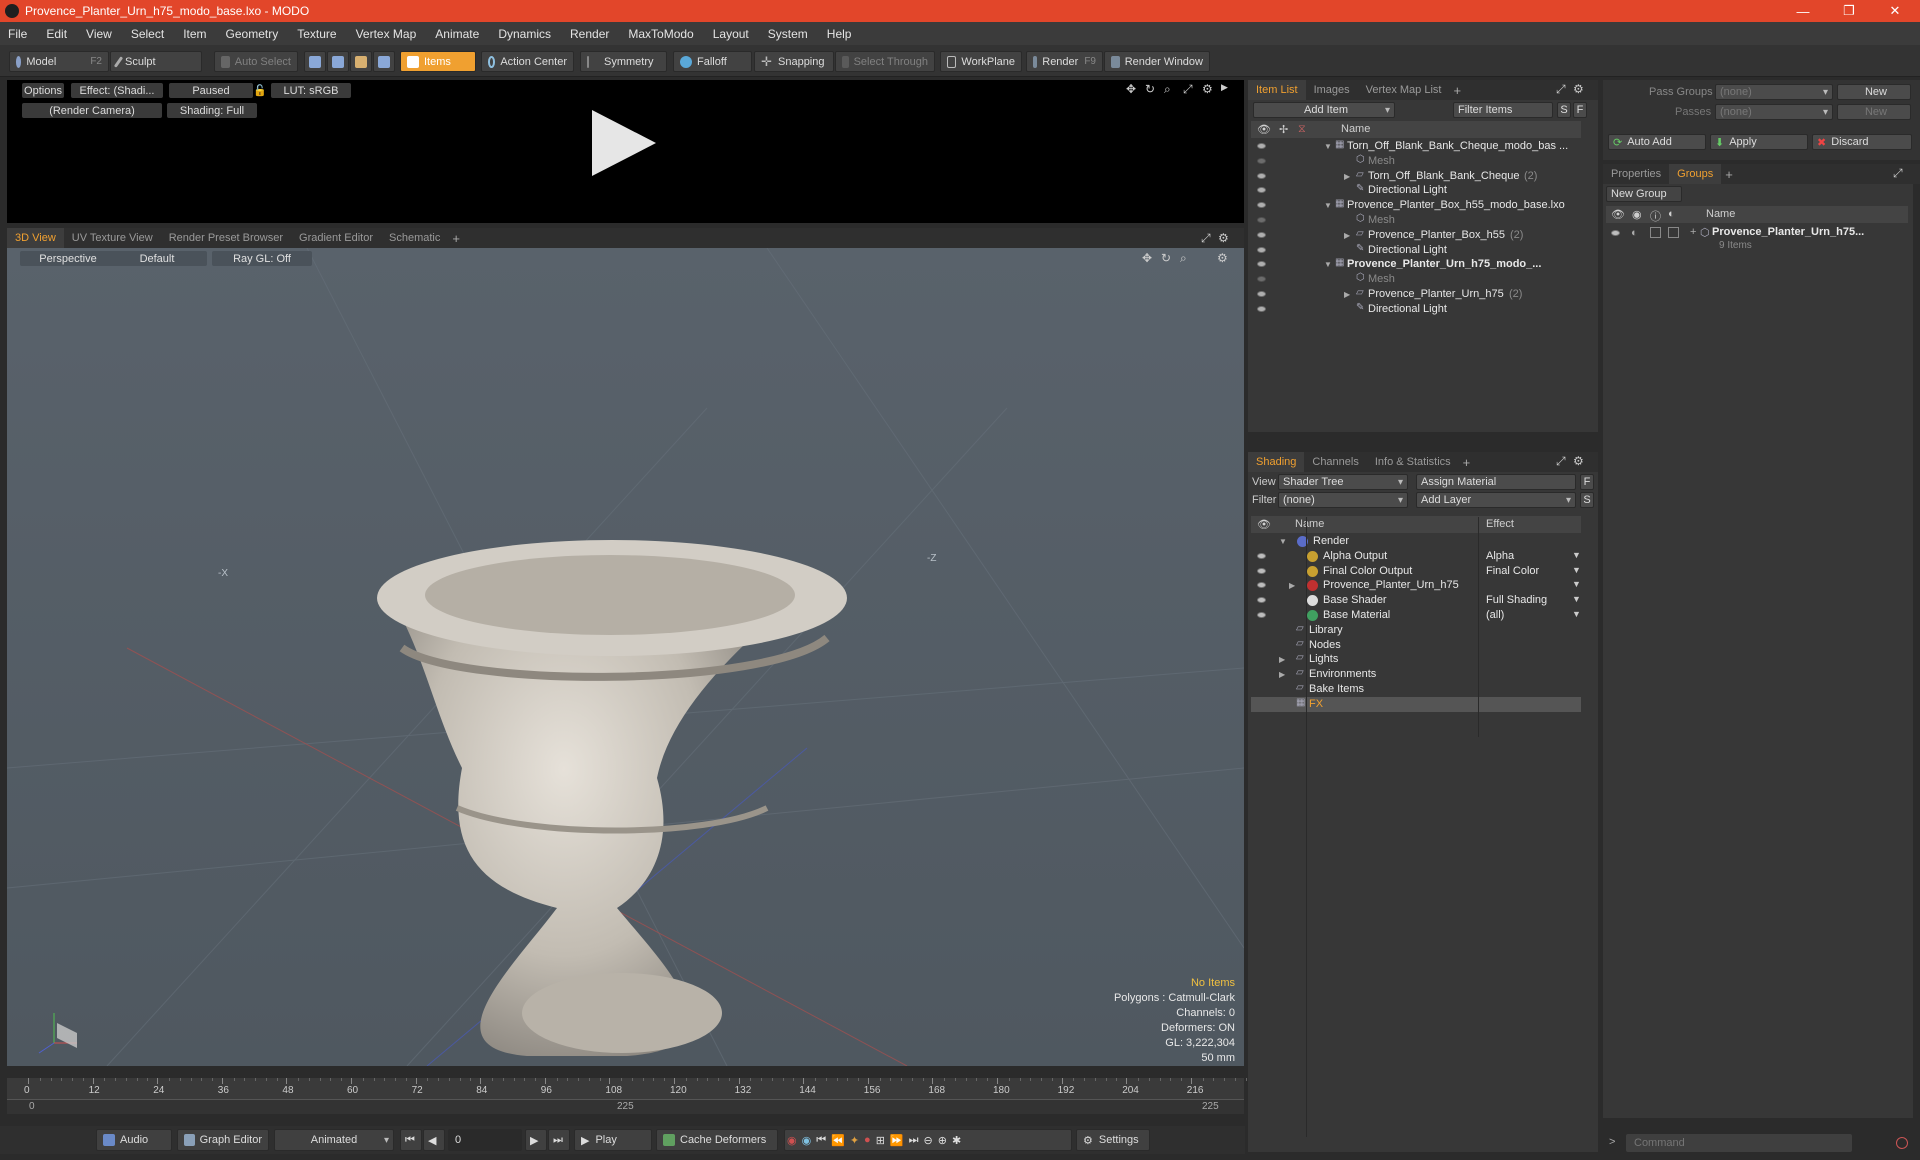 Image resolution: width=1920 pixels, height=1160 pixels. Describe the element at coordinates (1496, 482) in the screenshot. I see `assign-material-button: Assign Material` at that location.